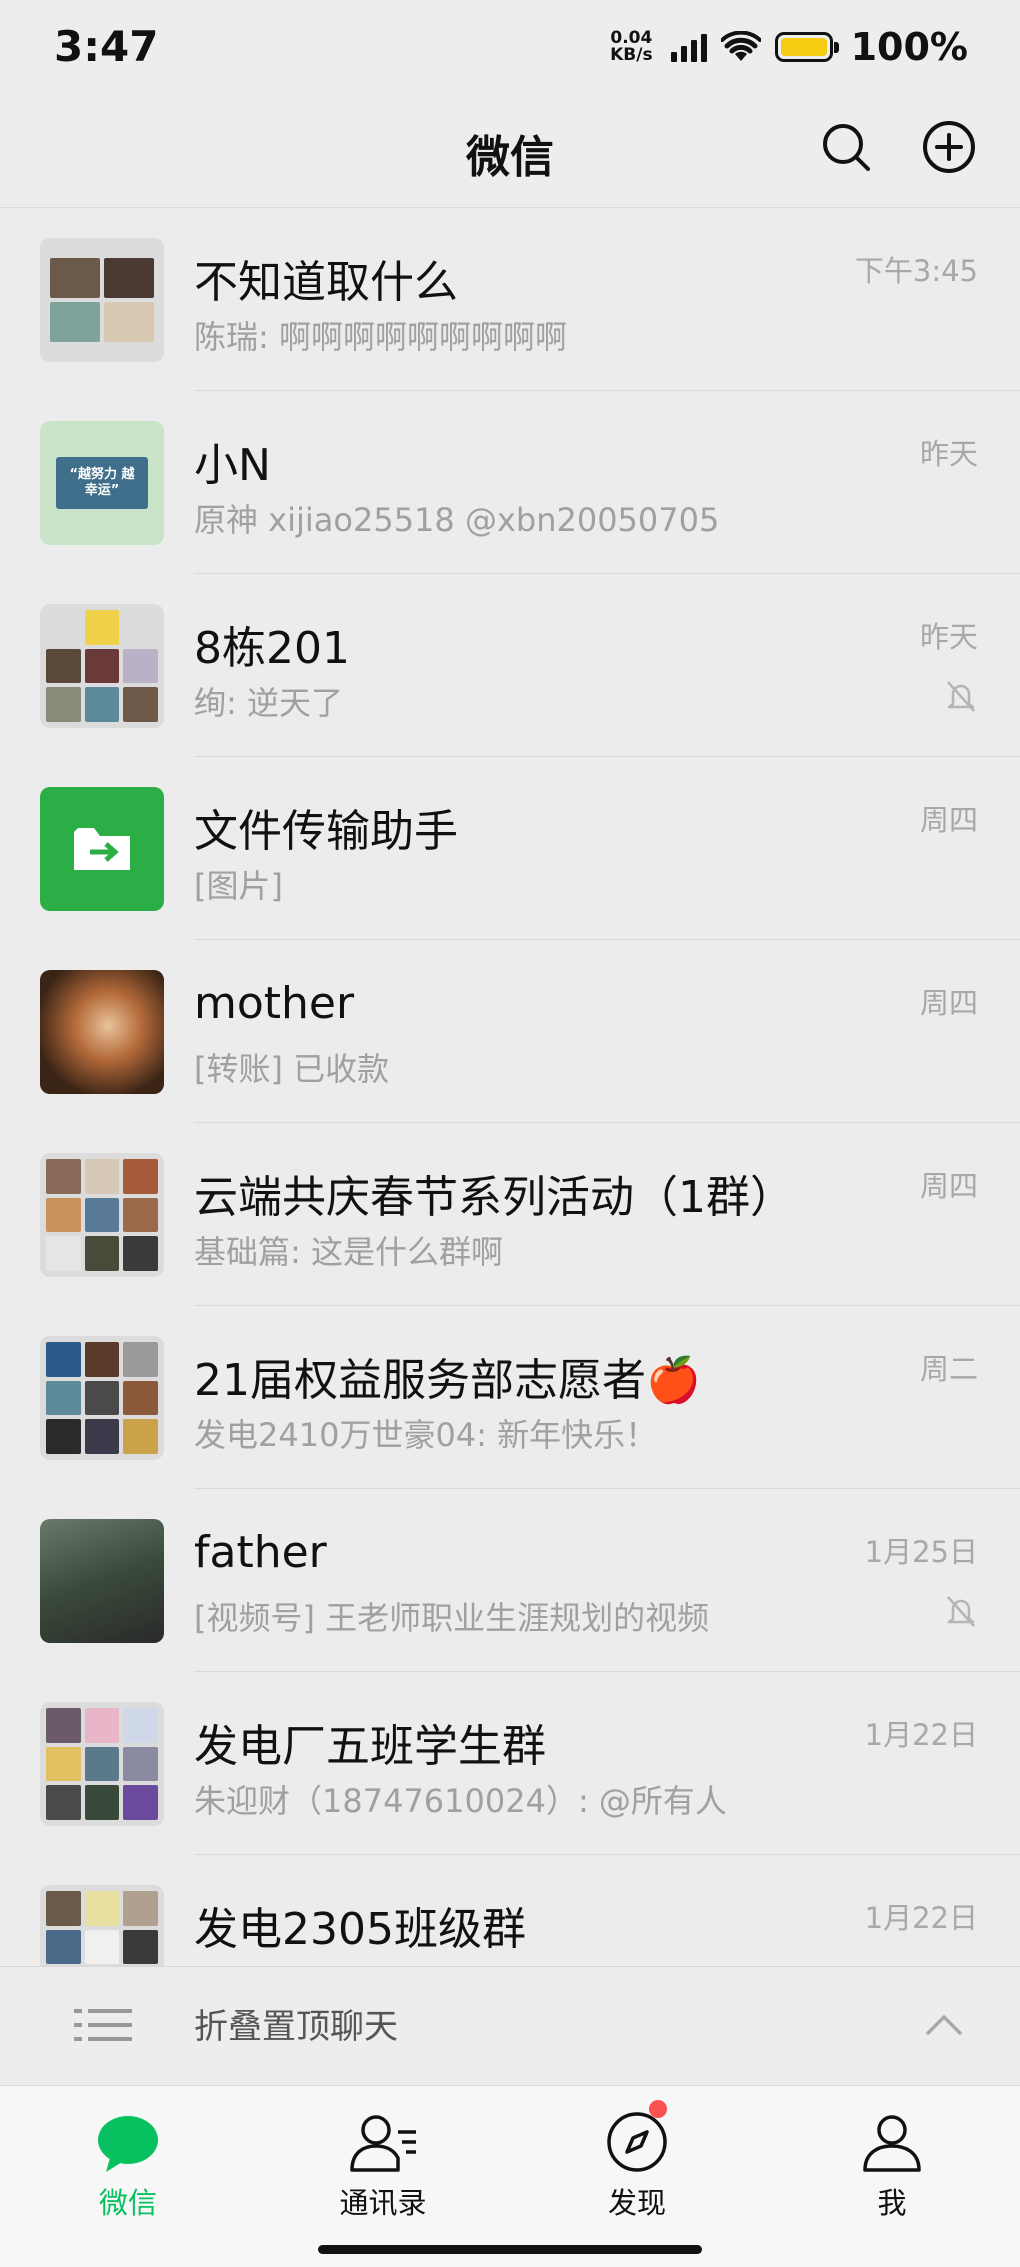 The width and height of the screenshot is (1020, 2267). I want to click on chat-name: 发电厂五班学生群, so click(370, 1746).